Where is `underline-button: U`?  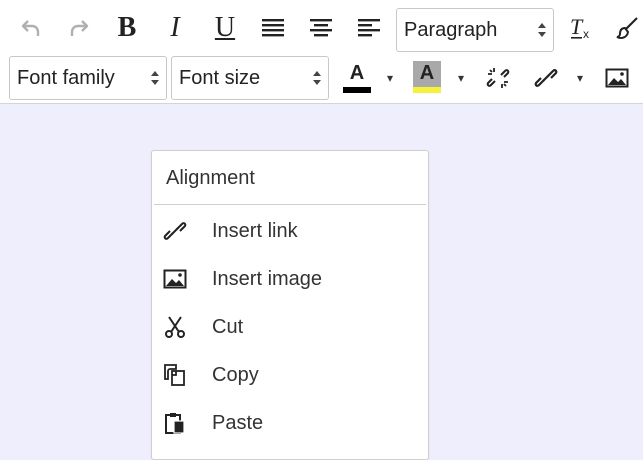 underline-button: U is located at coordinates (225, 28).